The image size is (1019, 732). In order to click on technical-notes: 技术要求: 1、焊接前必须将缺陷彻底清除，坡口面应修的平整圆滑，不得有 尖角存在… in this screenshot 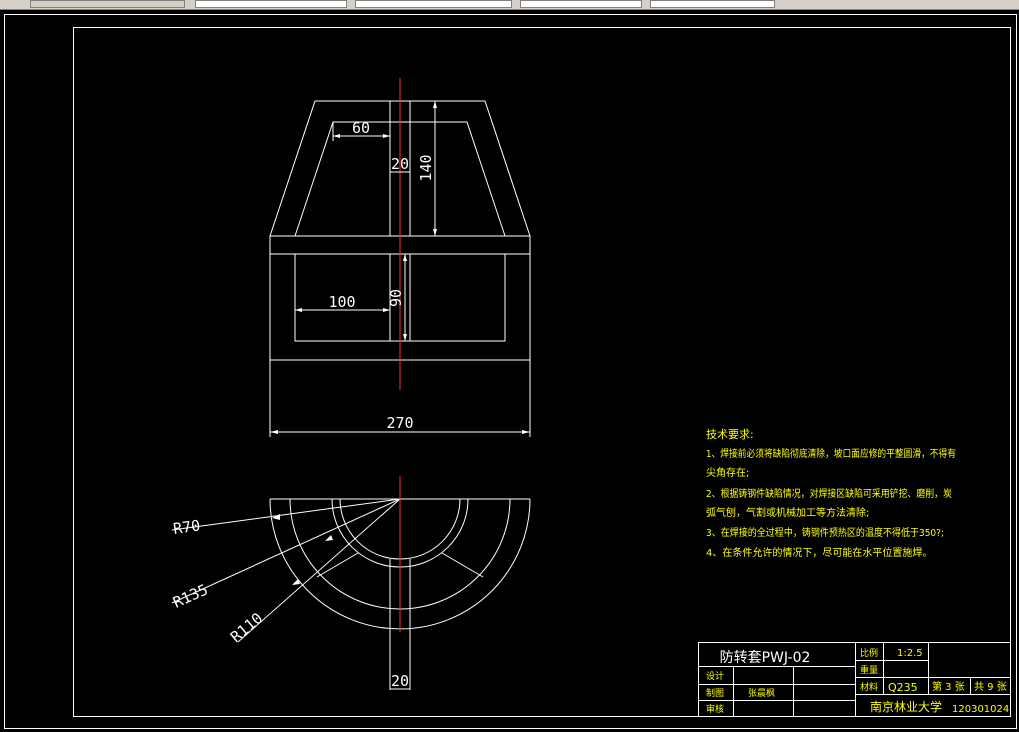, I will do `click(831, 493)`.